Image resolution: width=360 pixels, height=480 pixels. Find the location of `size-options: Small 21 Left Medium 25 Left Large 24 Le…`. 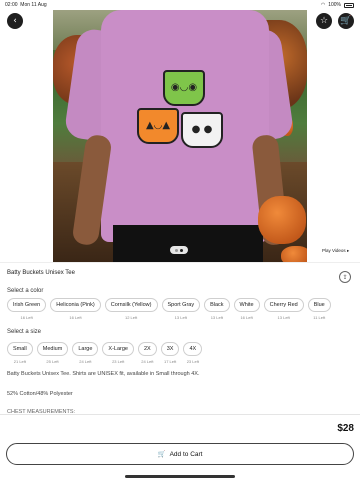

size-options: Small 21 Left Medium 25 Left Large 24 Le… is located at coordinates (105, 353).